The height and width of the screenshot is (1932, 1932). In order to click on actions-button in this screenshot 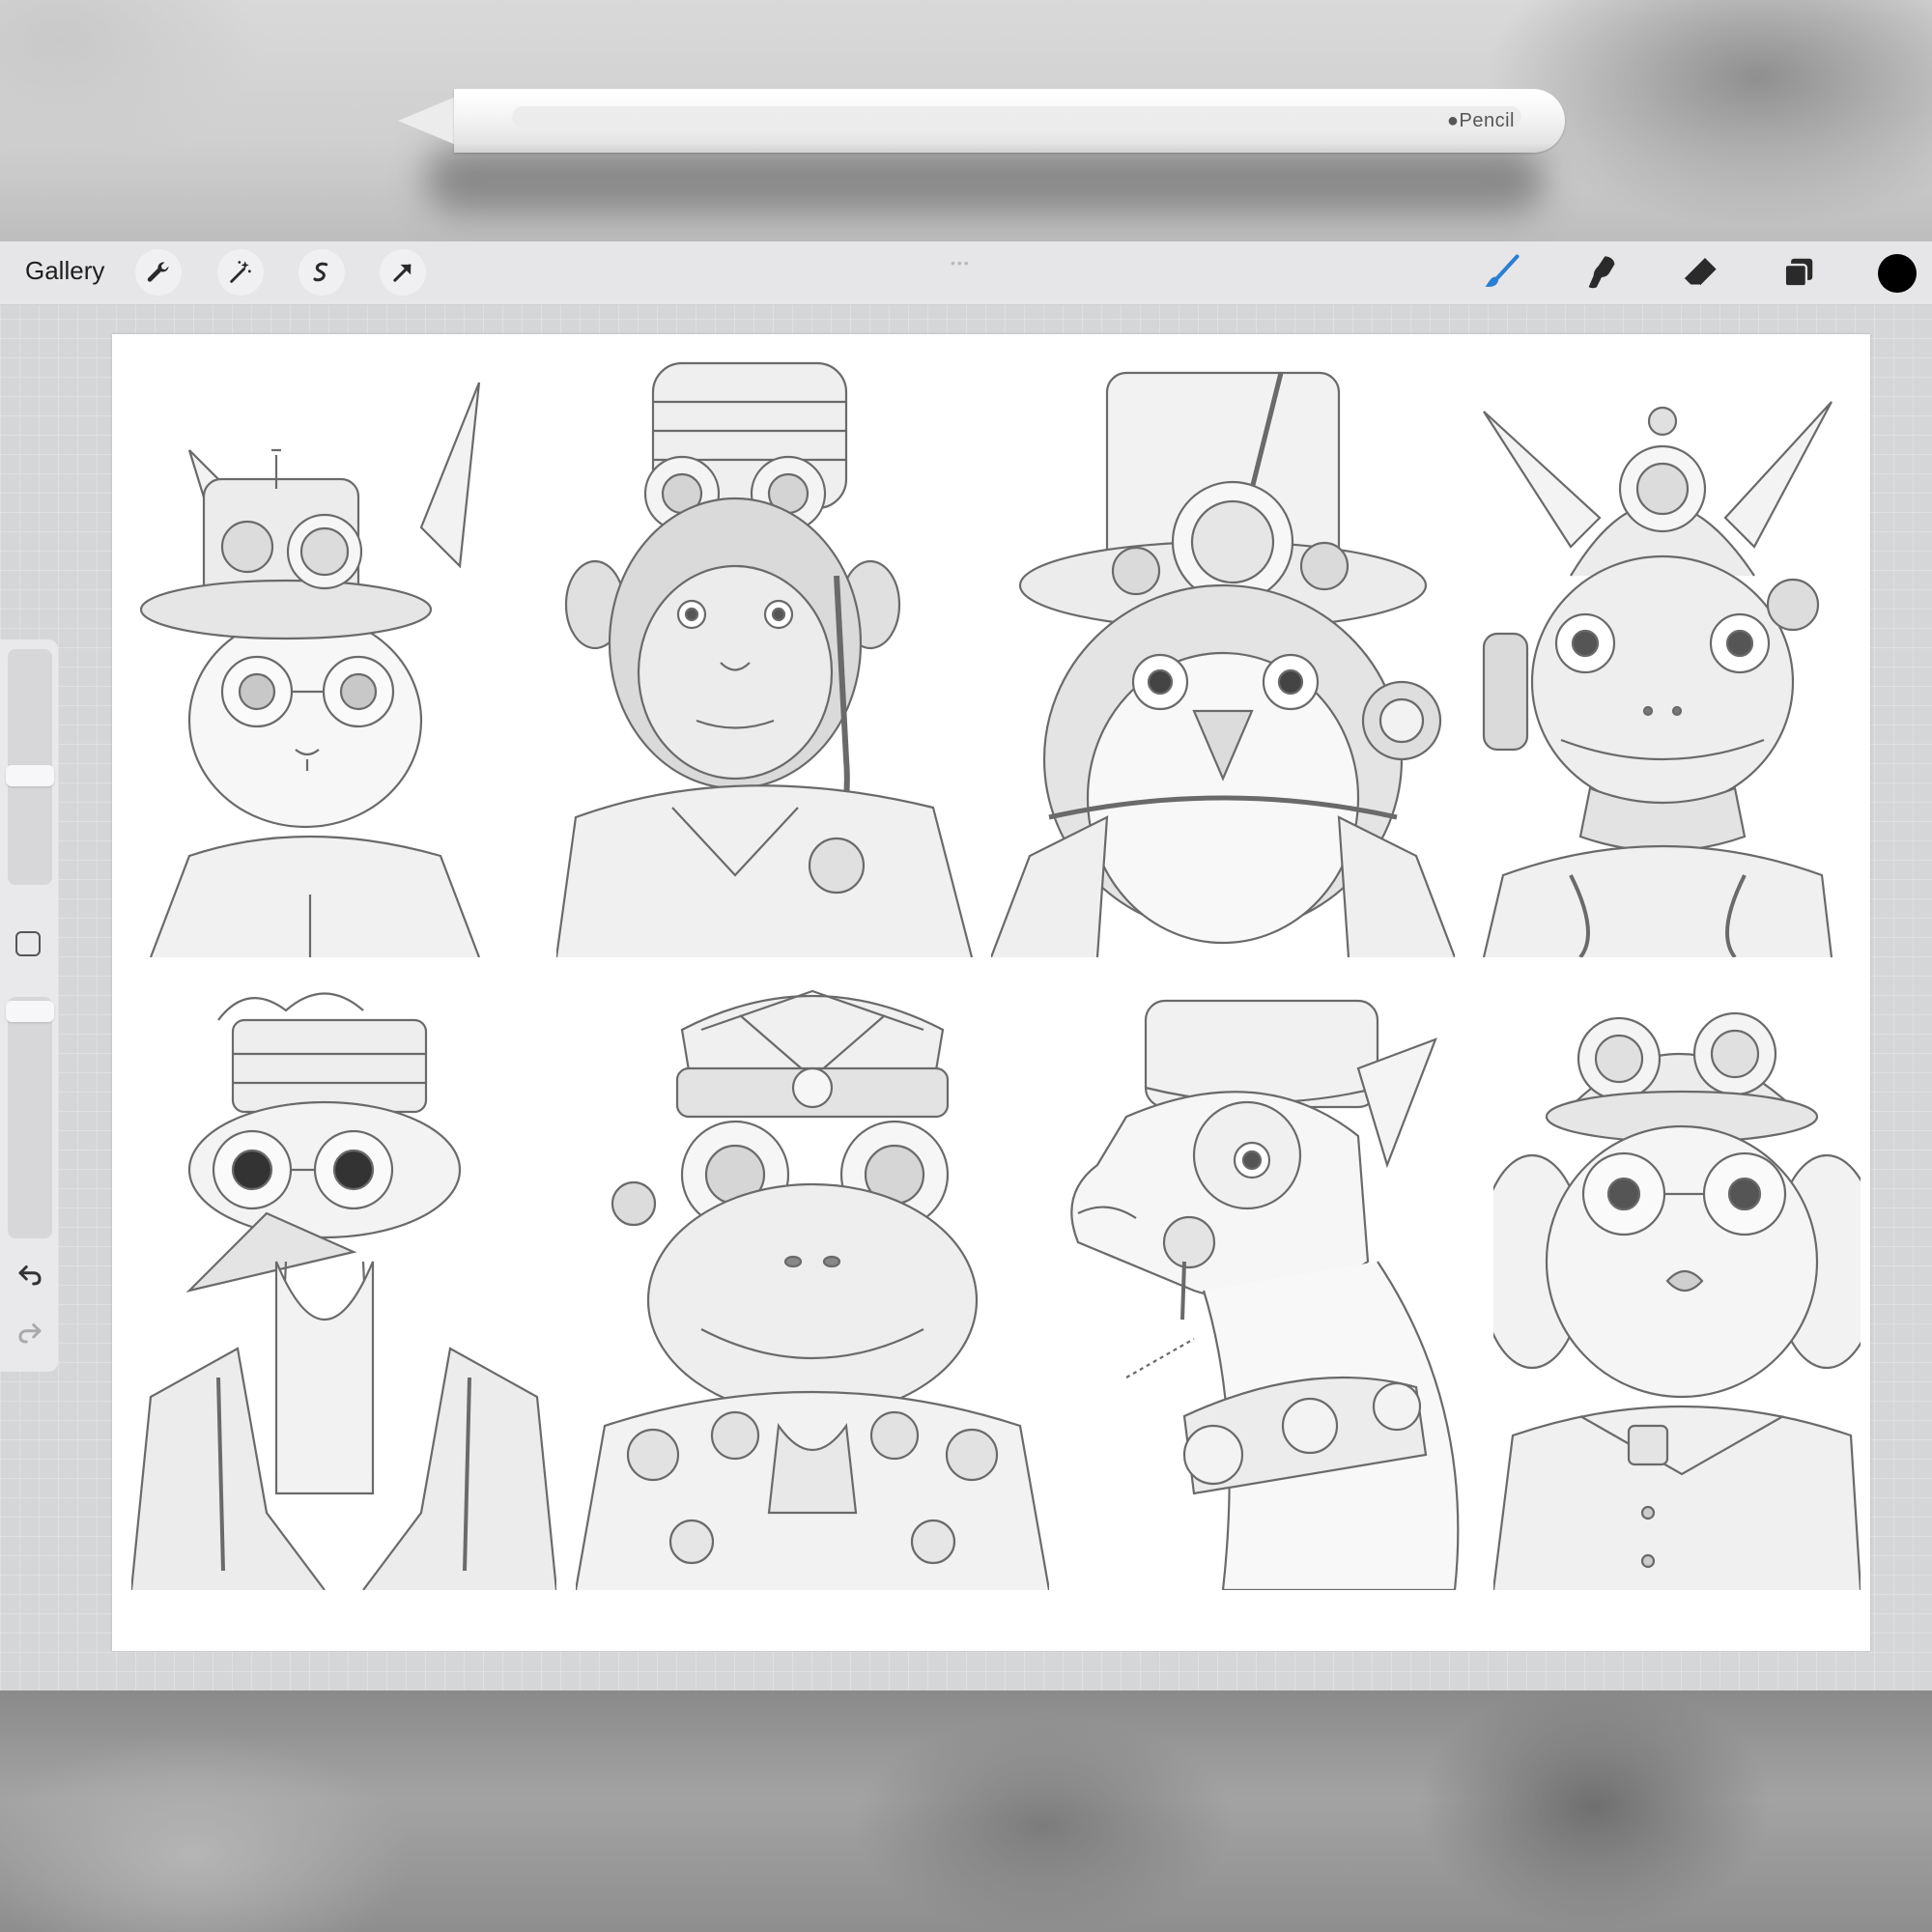, I will do `click(158, 272)`.